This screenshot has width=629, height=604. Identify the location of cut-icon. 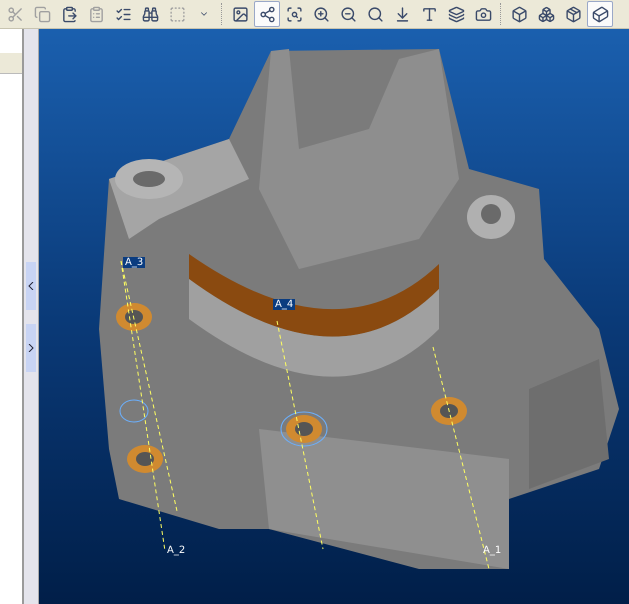
(15, 14).